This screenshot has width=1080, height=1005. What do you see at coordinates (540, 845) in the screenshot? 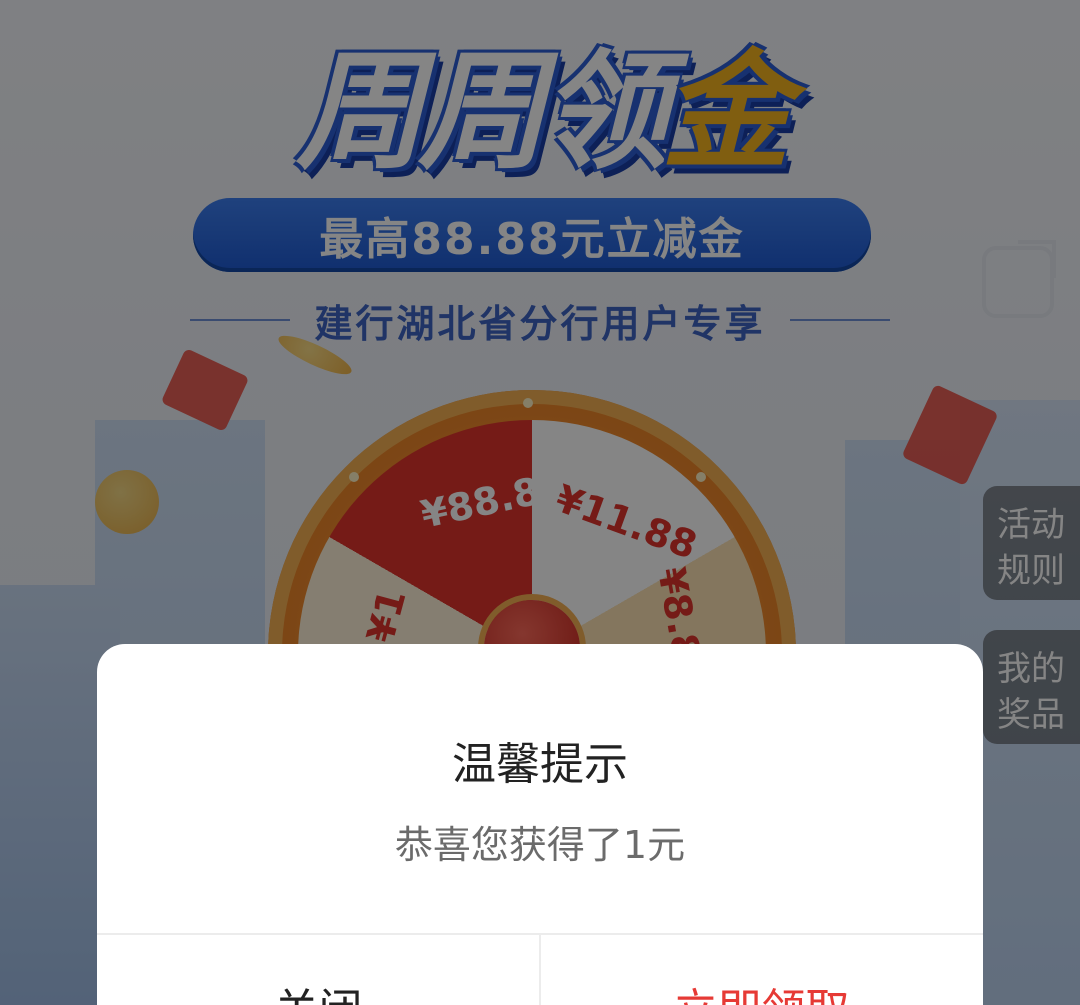
I see `dialog-message: 恭喜您获得了1元` at bounding box center [540, 845].